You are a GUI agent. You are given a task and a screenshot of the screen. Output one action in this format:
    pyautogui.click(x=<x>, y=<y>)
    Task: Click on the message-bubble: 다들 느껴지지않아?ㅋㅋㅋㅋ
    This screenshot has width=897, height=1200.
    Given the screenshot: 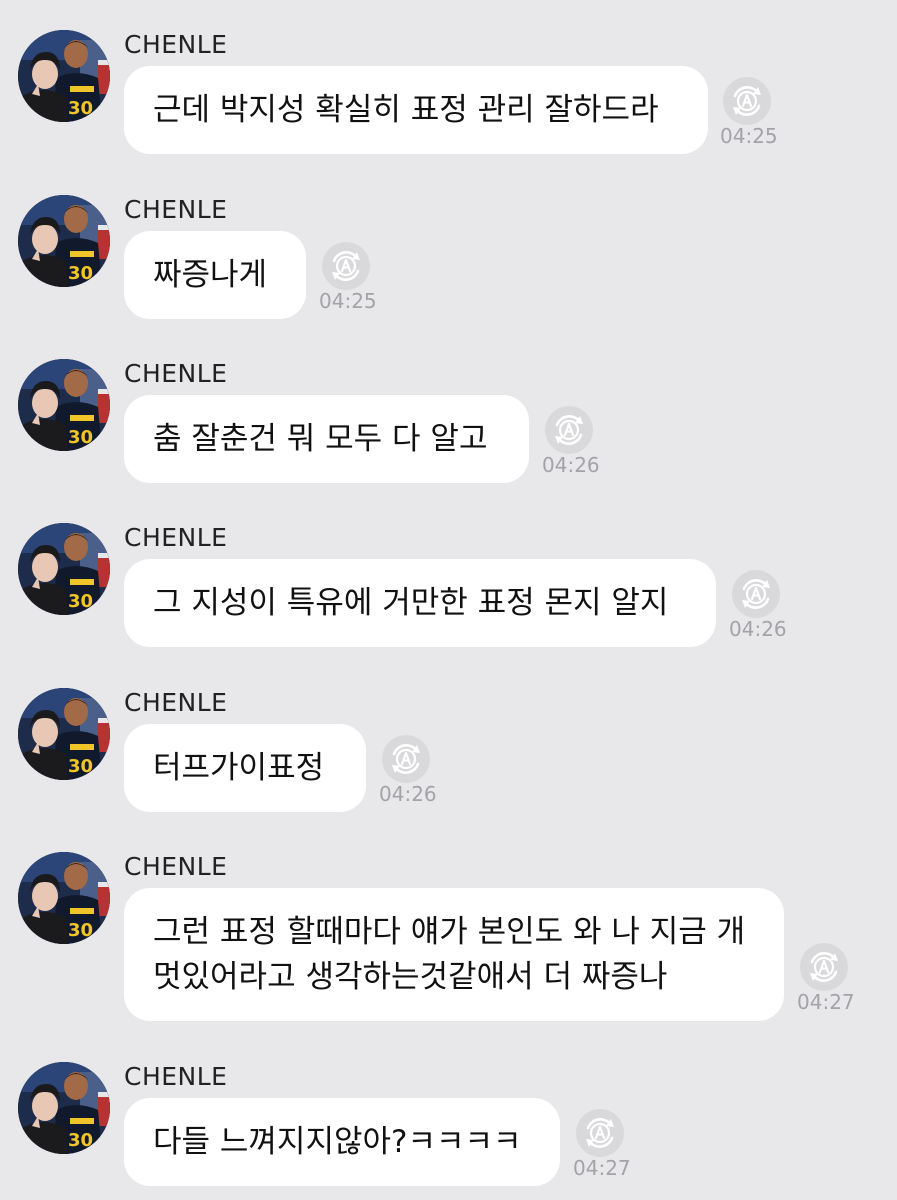 What is the action you would take?
    pyautogui.click(x=342, y=1142)
    